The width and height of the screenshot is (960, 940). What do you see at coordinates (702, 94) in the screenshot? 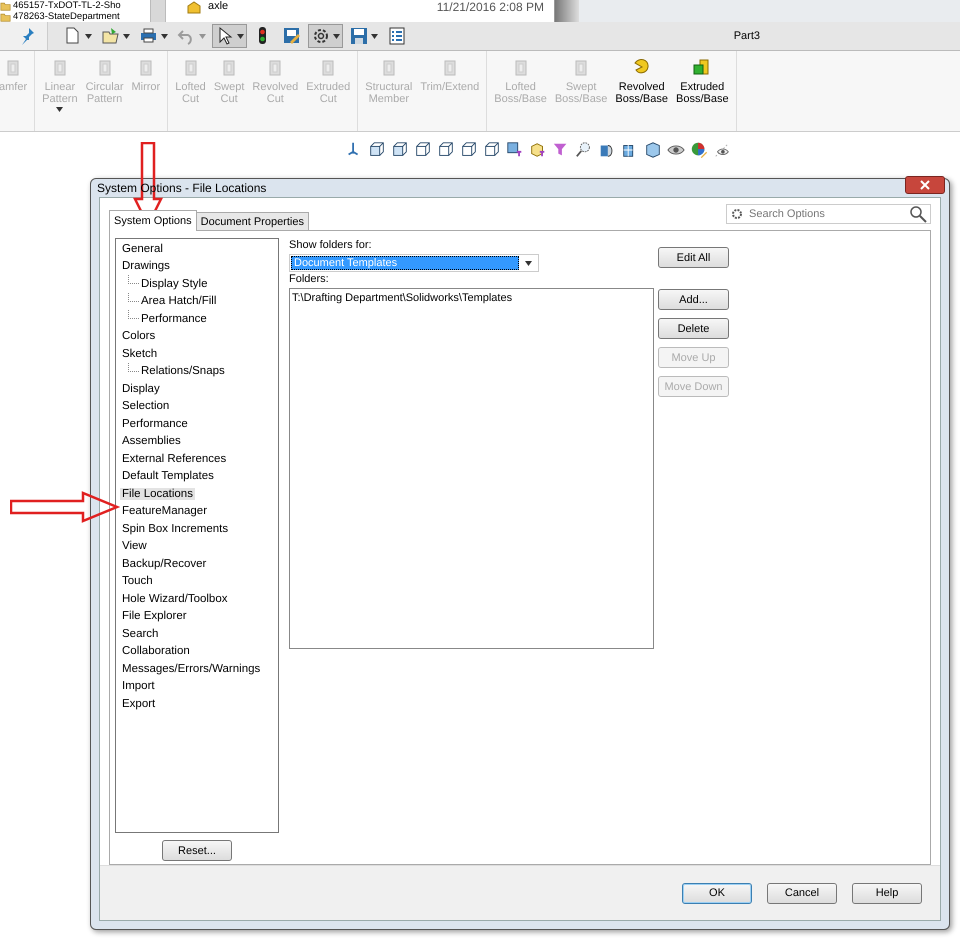
I see `ribbon-command-button: Extruded Boss/Base` at bounding box center [702, 94].